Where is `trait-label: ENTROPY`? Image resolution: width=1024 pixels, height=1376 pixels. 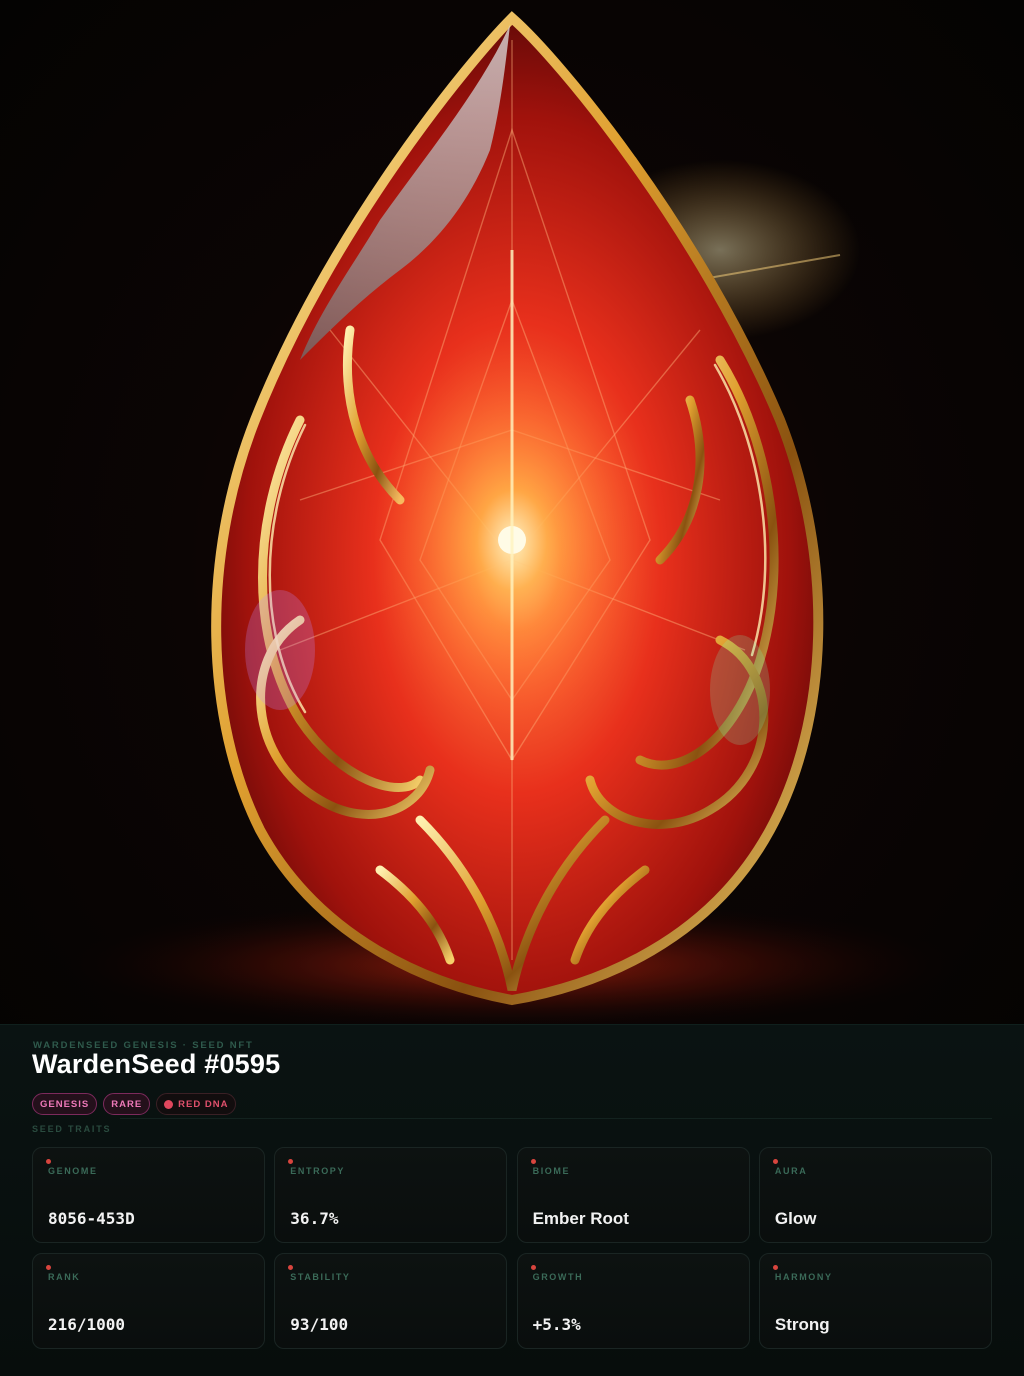
trait-label: ENTROPY is located at coordinates (318, 1171).